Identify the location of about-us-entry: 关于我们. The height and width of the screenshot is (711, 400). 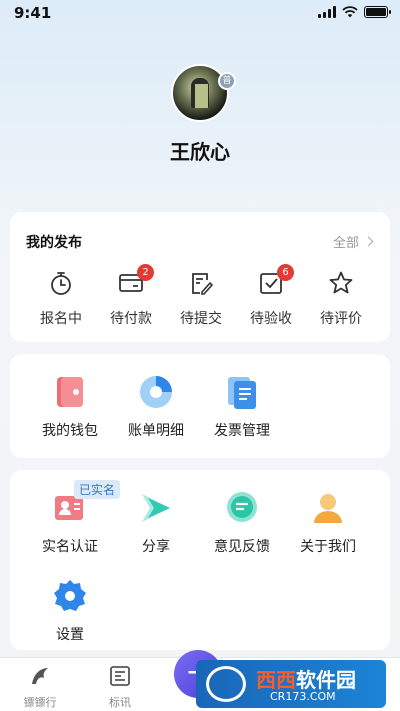
(328, 523).